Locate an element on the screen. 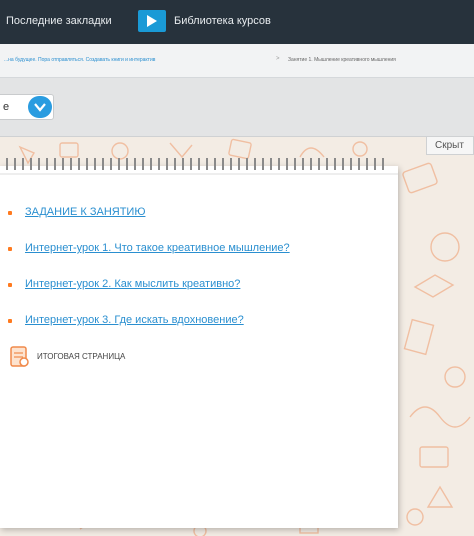 This screenshot has width=474, height=536. top-navigation-bar: Последние закладки Библиотека курсов is located at coordinates (237, 22).